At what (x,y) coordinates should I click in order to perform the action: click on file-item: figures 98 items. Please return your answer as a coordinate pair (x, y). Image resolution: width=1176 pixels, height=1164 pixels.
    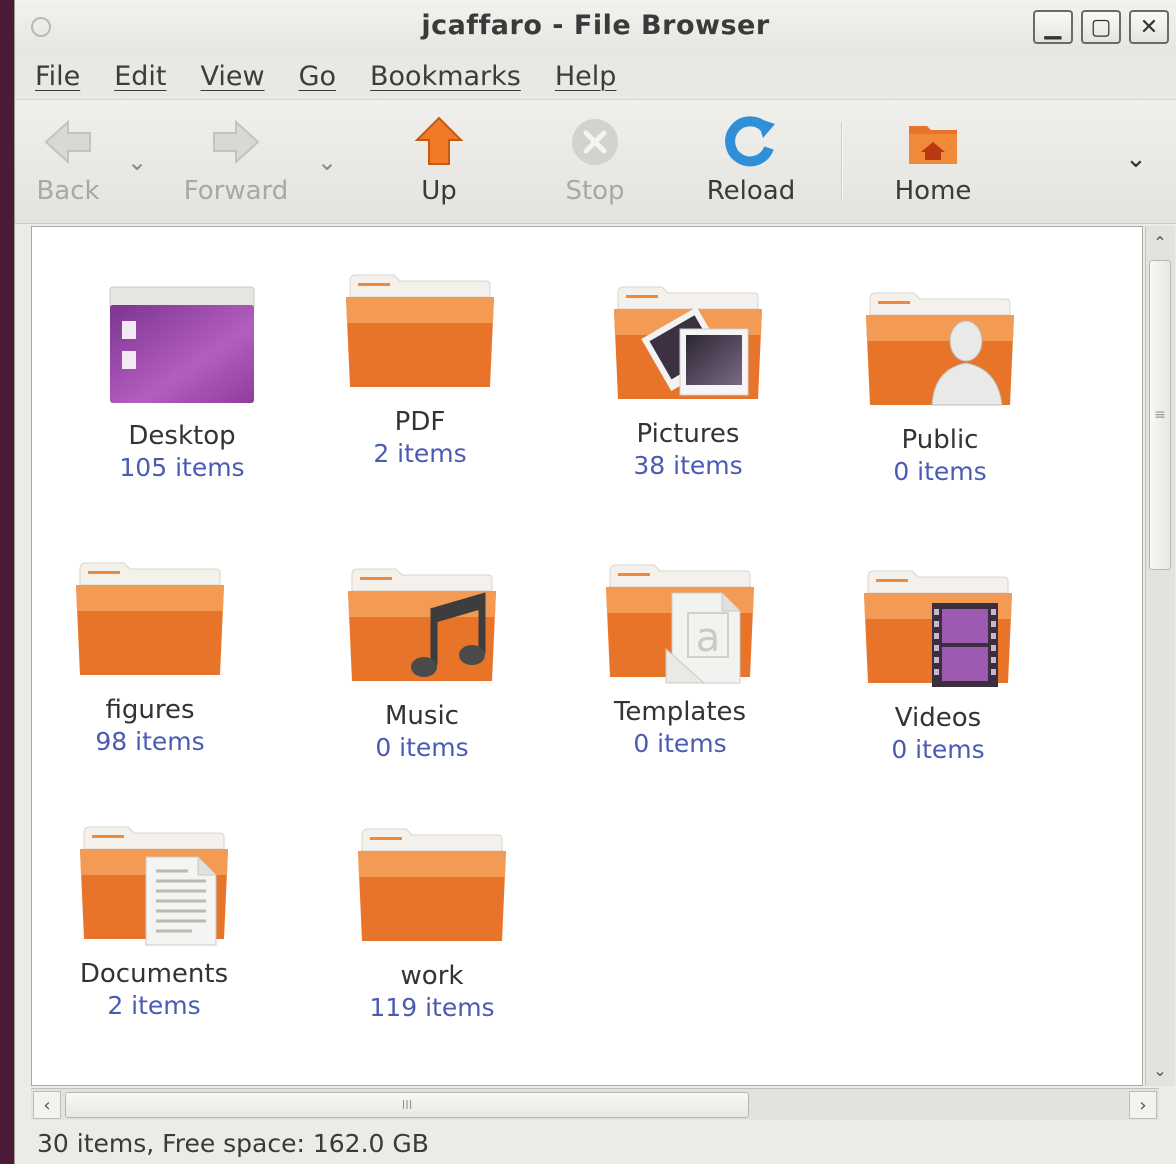
    Looking at the image, I should click on (150, 655).